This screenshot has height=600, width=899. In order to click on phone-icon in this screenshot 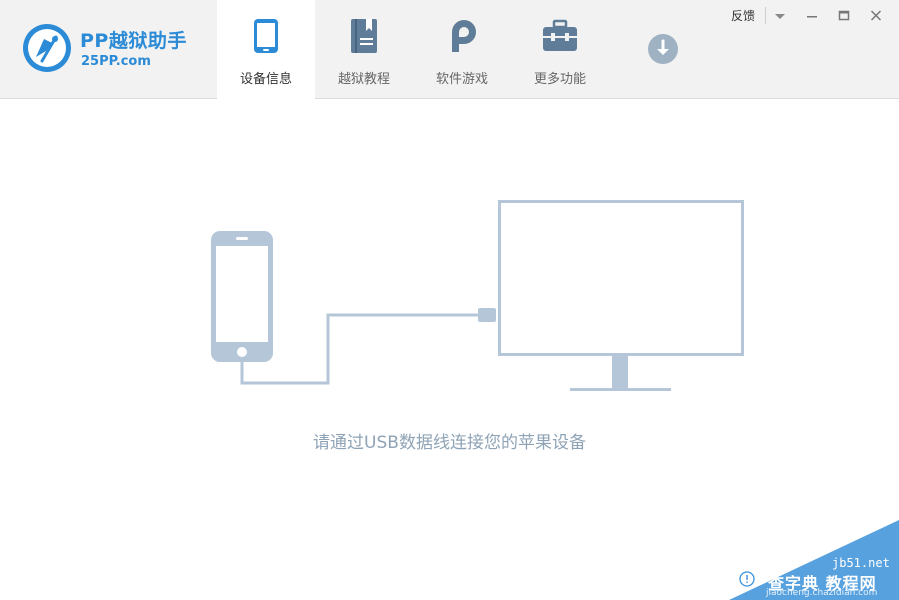, I will do `click(266, 36)`.